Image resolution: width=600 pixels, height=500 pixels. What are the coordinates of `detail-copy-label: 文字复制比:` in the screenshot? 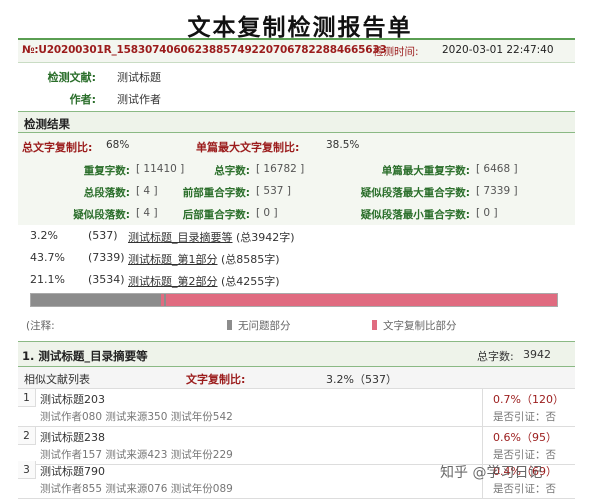 It's located at (216, 379).